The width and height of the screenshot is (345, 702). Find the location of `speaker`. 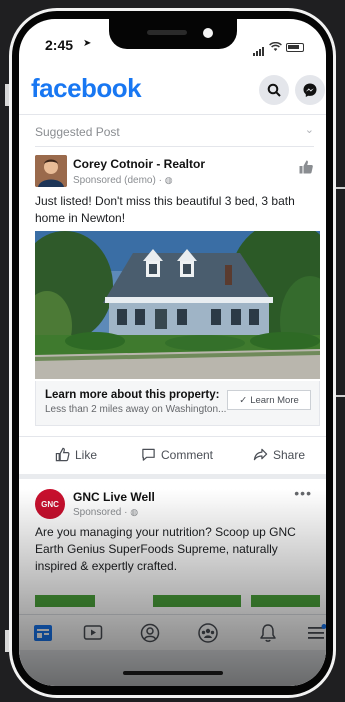

speaker is located at coordinates (167, 32).